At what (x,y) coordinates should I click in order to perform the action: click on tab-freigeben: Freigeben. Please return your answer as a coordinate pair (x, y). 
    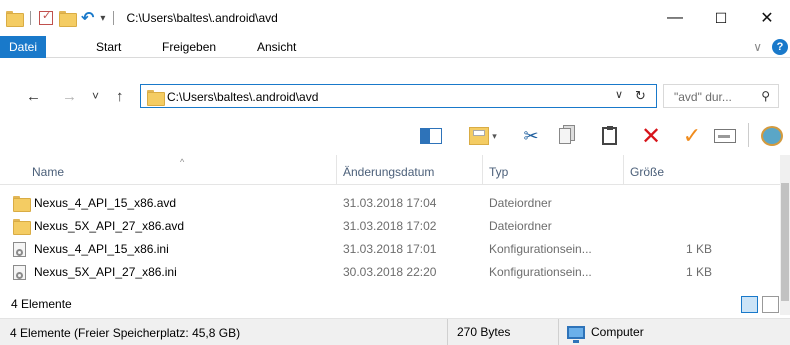
    Looking at the image, I should click on (189, 47).